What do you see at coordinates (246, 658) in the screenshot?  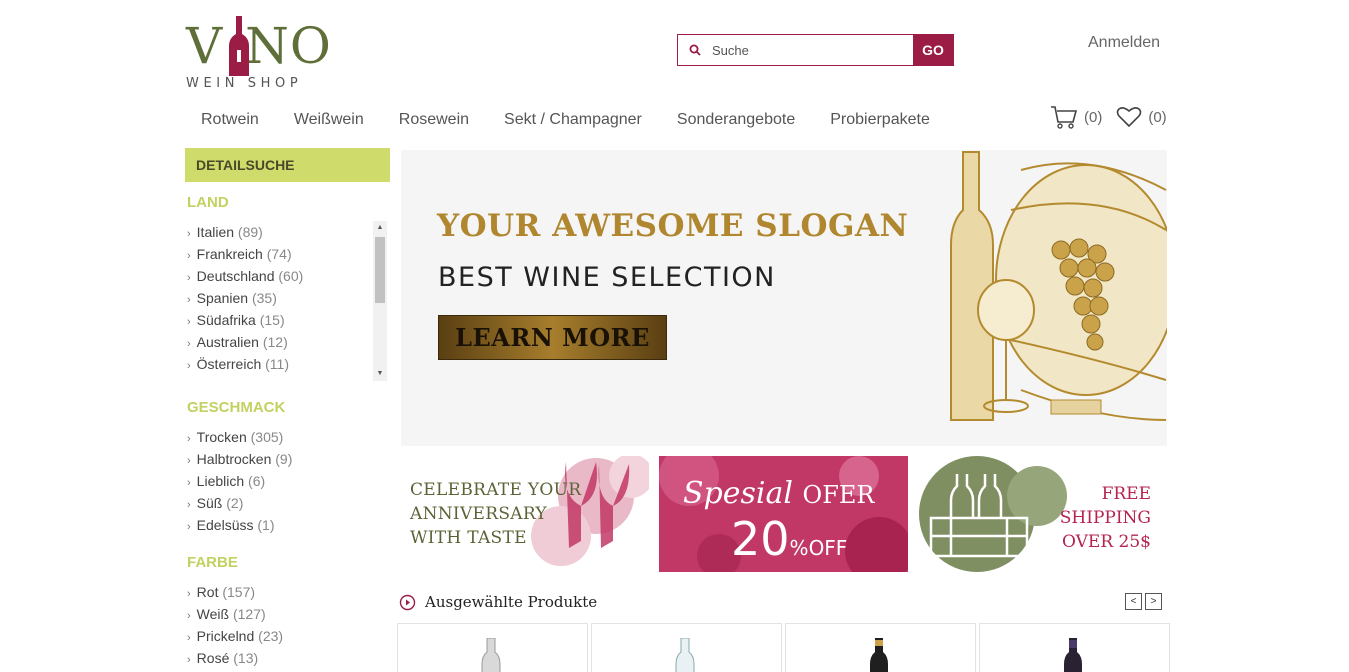 I see `filter-count: (13)` at bounding box center [246, 658].